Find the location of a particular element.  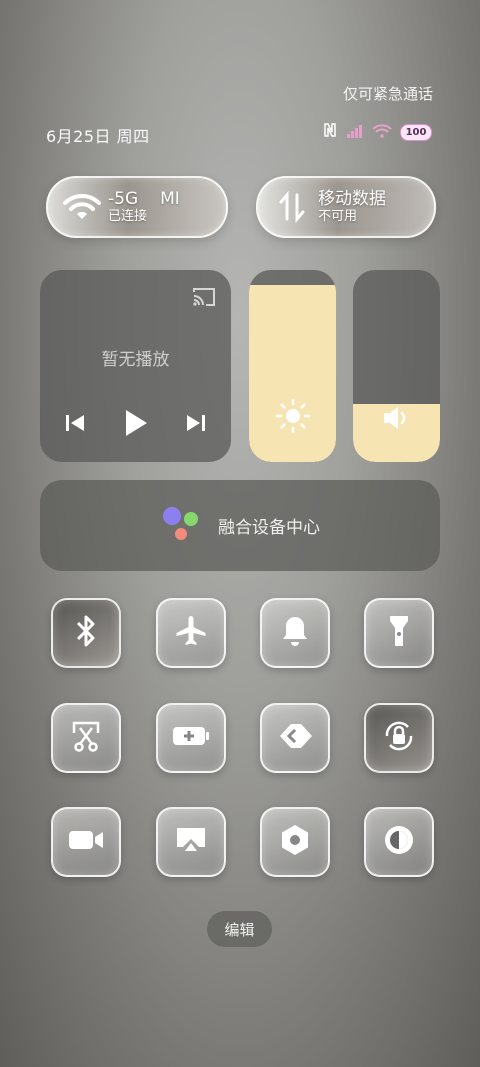

play-icon is located at coordinates (136, 425).